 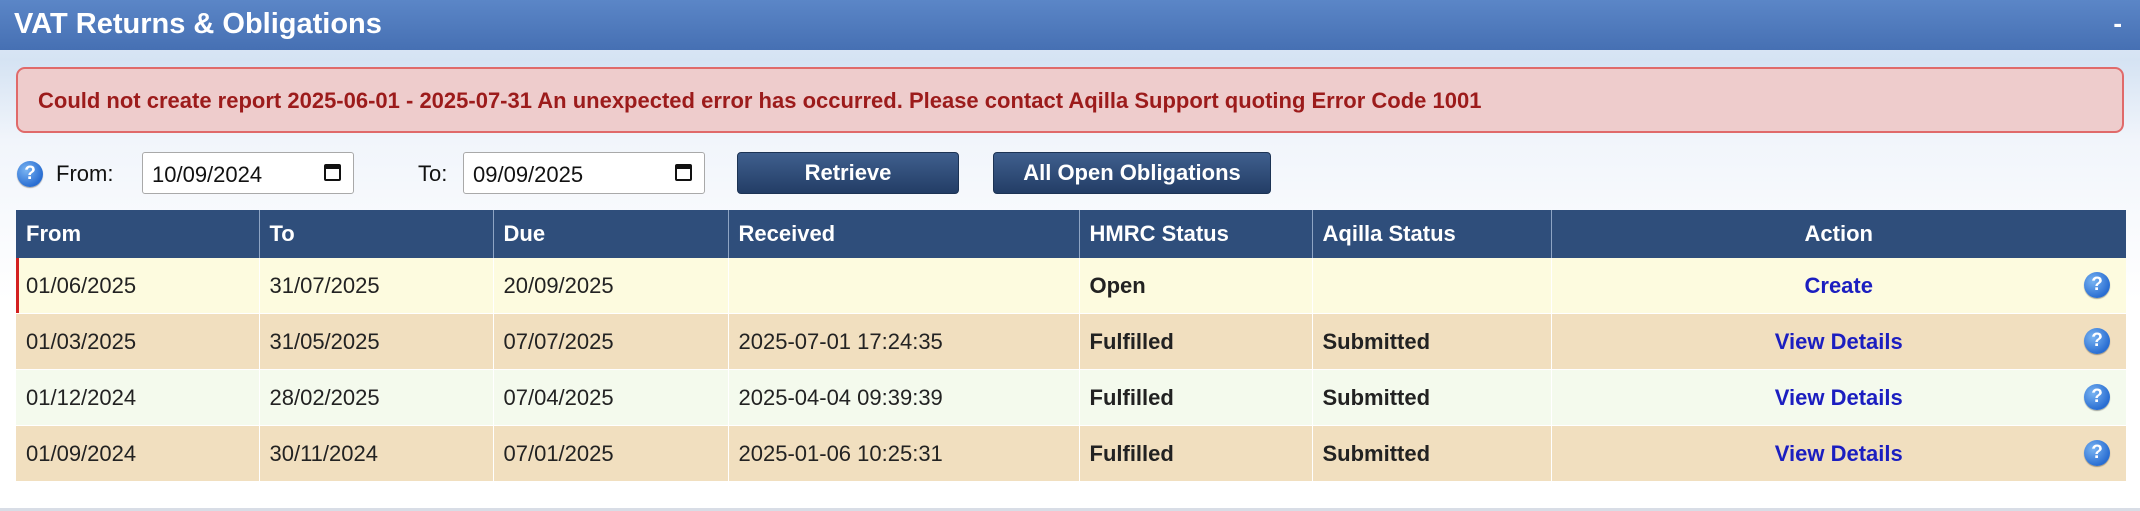 What do you see at coordinates (376, 234) in the screenshot?
I see `column-header-to: To` at bounding box center [376, 234].